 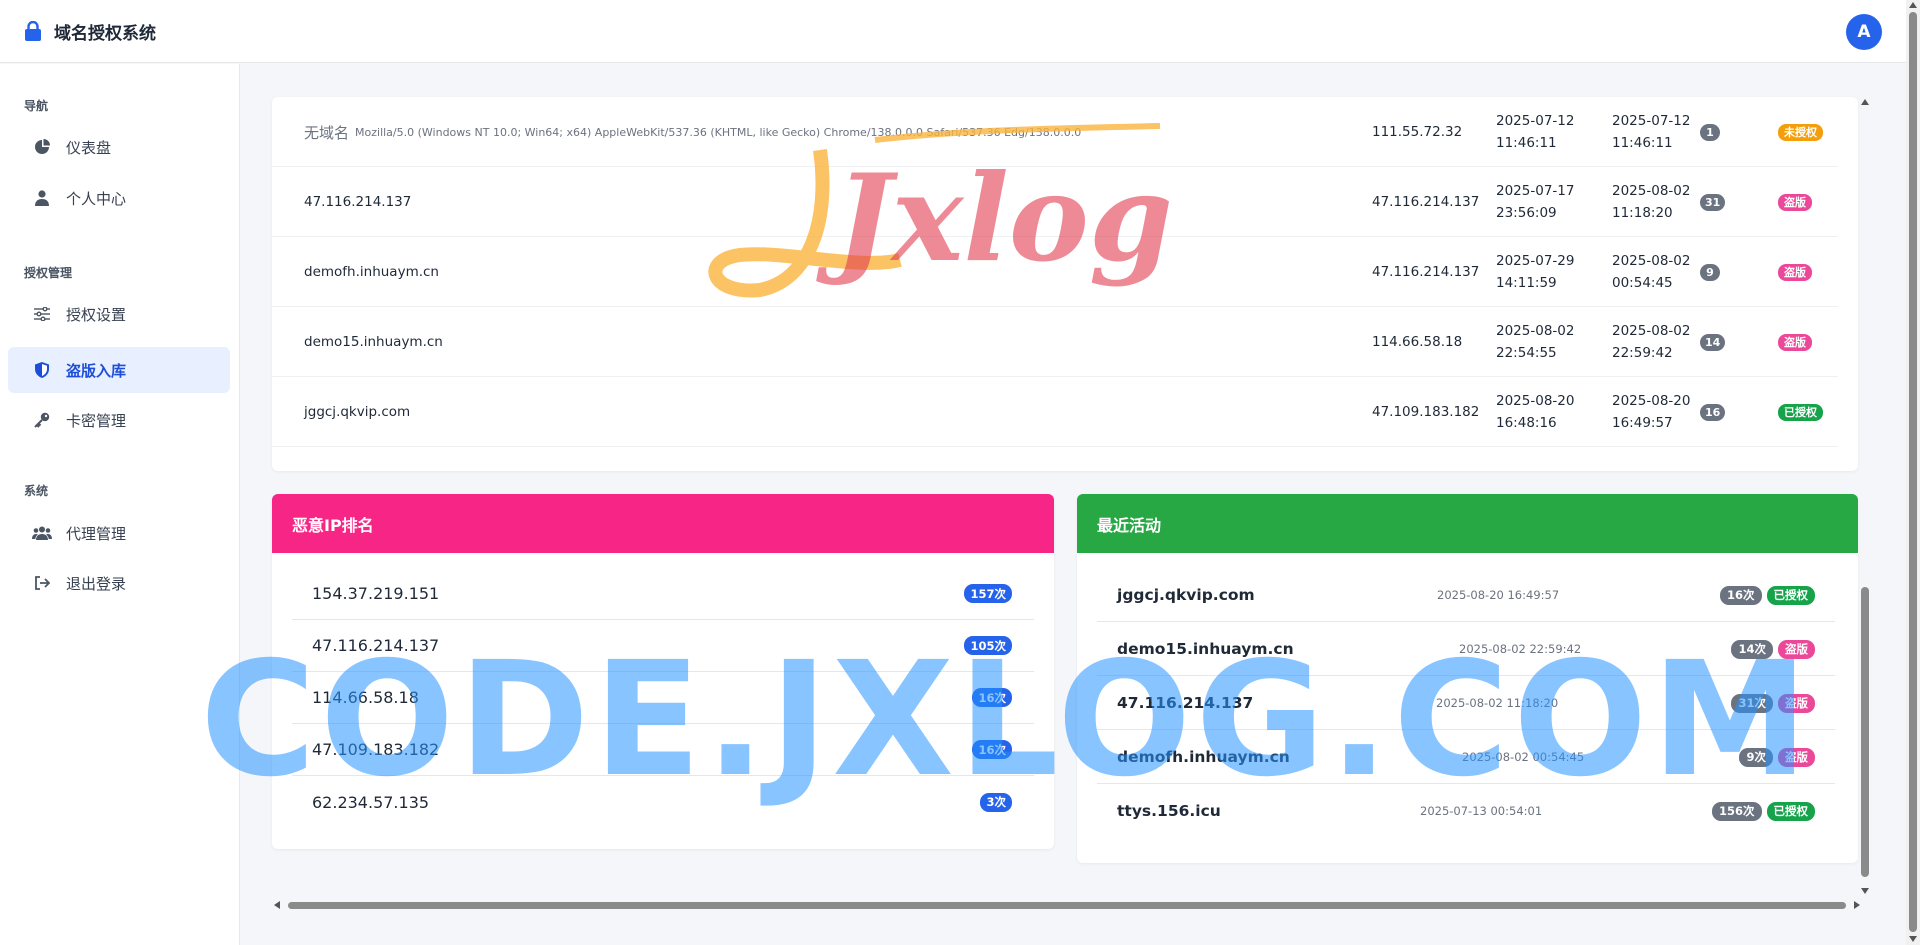 What do you see at coordinates (953, 31) in the screenshot?
I see `top-header: 域名授权系统 A` at bounding box center [953, 31].